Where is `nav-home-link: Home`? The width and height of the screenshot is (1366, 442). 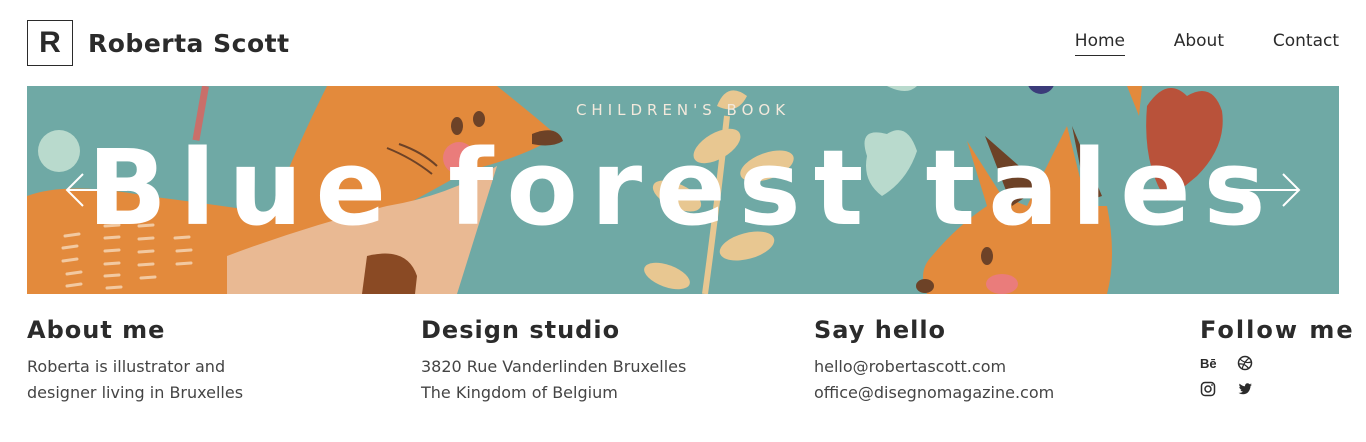 nav-home-link: Home is located at coordinates (1099, 43).